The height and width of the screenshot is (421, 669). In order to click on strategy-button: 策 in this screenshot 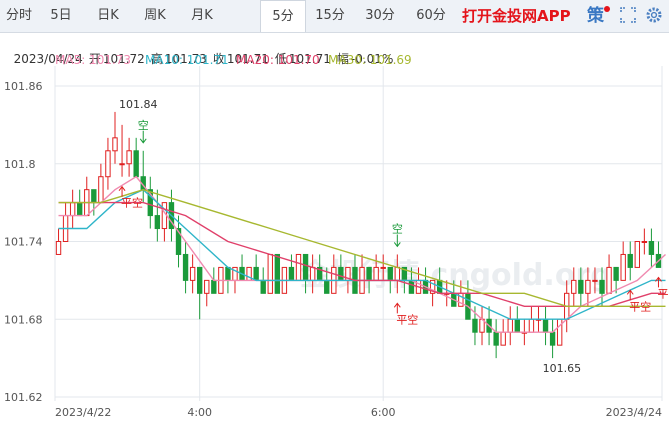, I will do `click(595, 16)`.